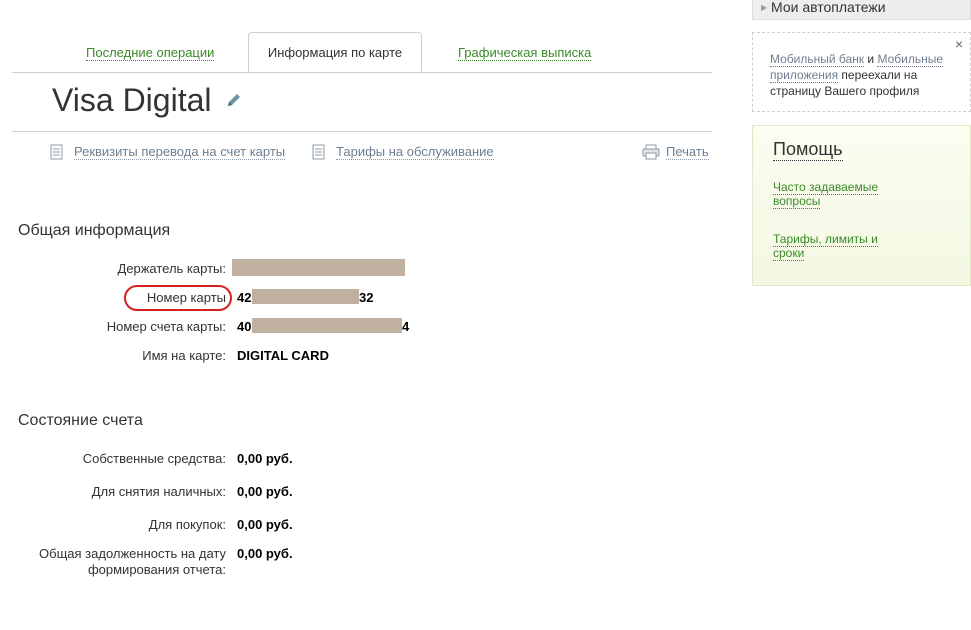 Image resolution: width=971 pixels, height=630 pixels. Describe the element at coordinates (156, 569) in the screenshot. I see `total-debt-label-line2: формирования отчета:` at that location.